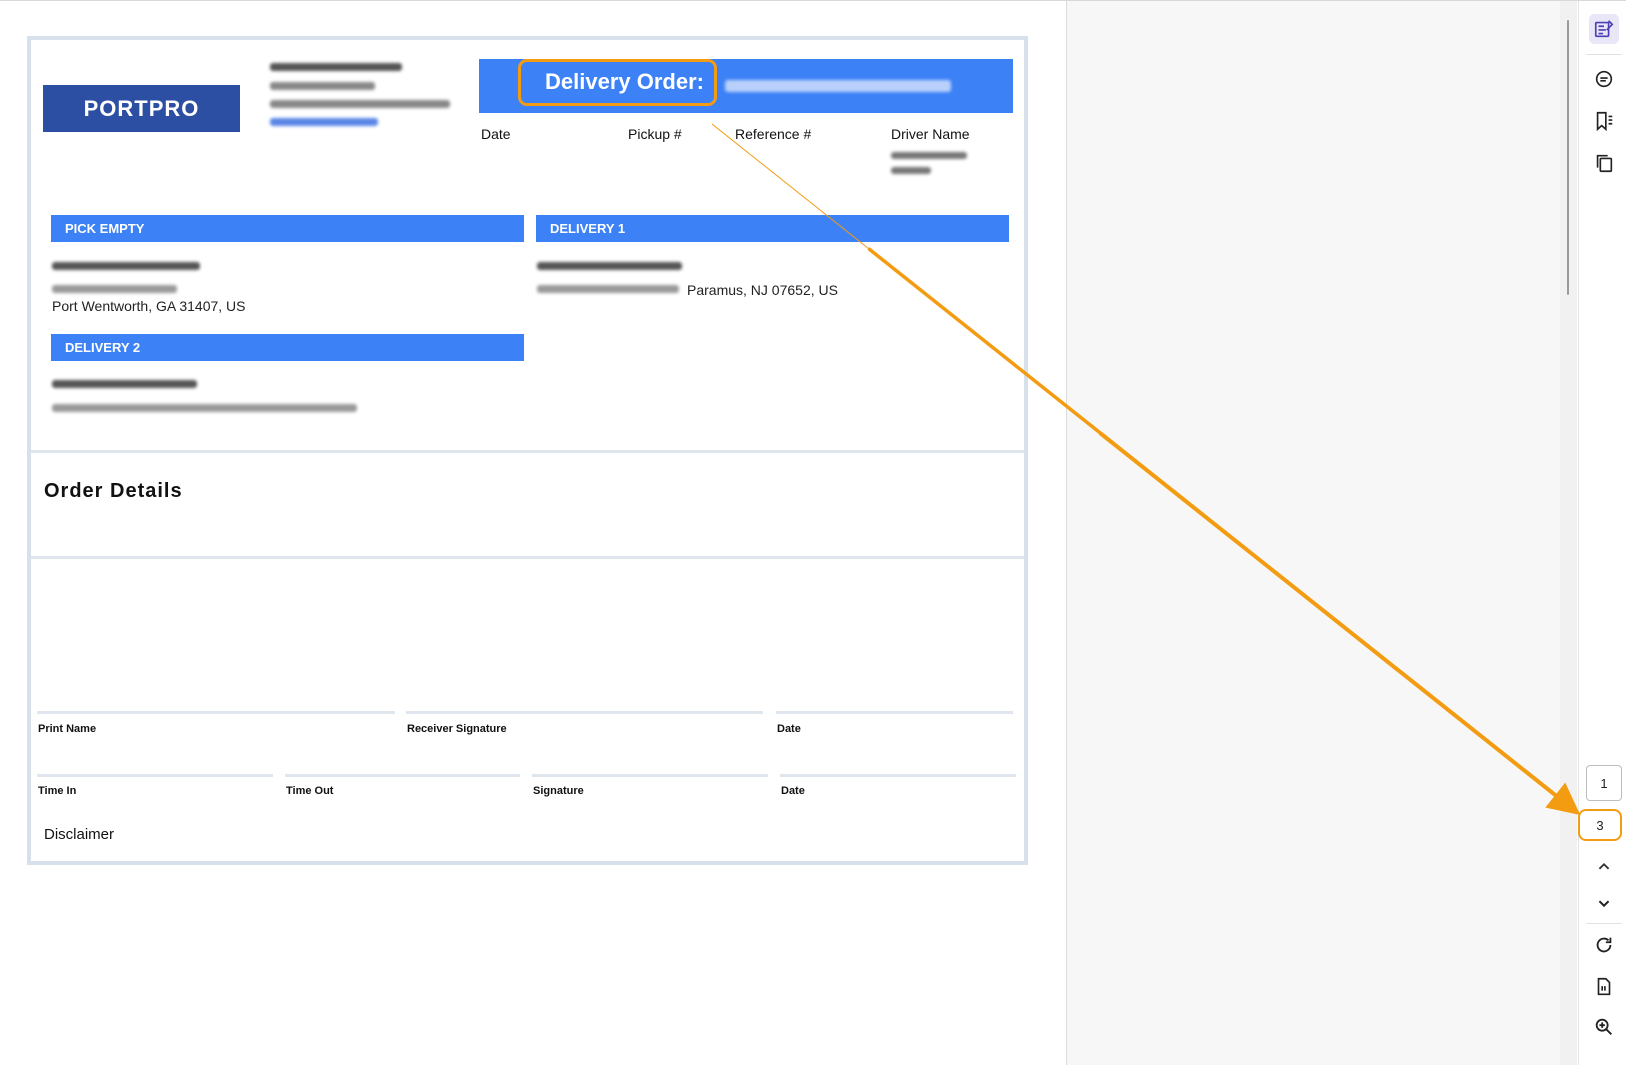  What do you see at coordinates (57, 791) in the screenshot?
I see `time-in-label: Time In` at bounding box center [57, 791].